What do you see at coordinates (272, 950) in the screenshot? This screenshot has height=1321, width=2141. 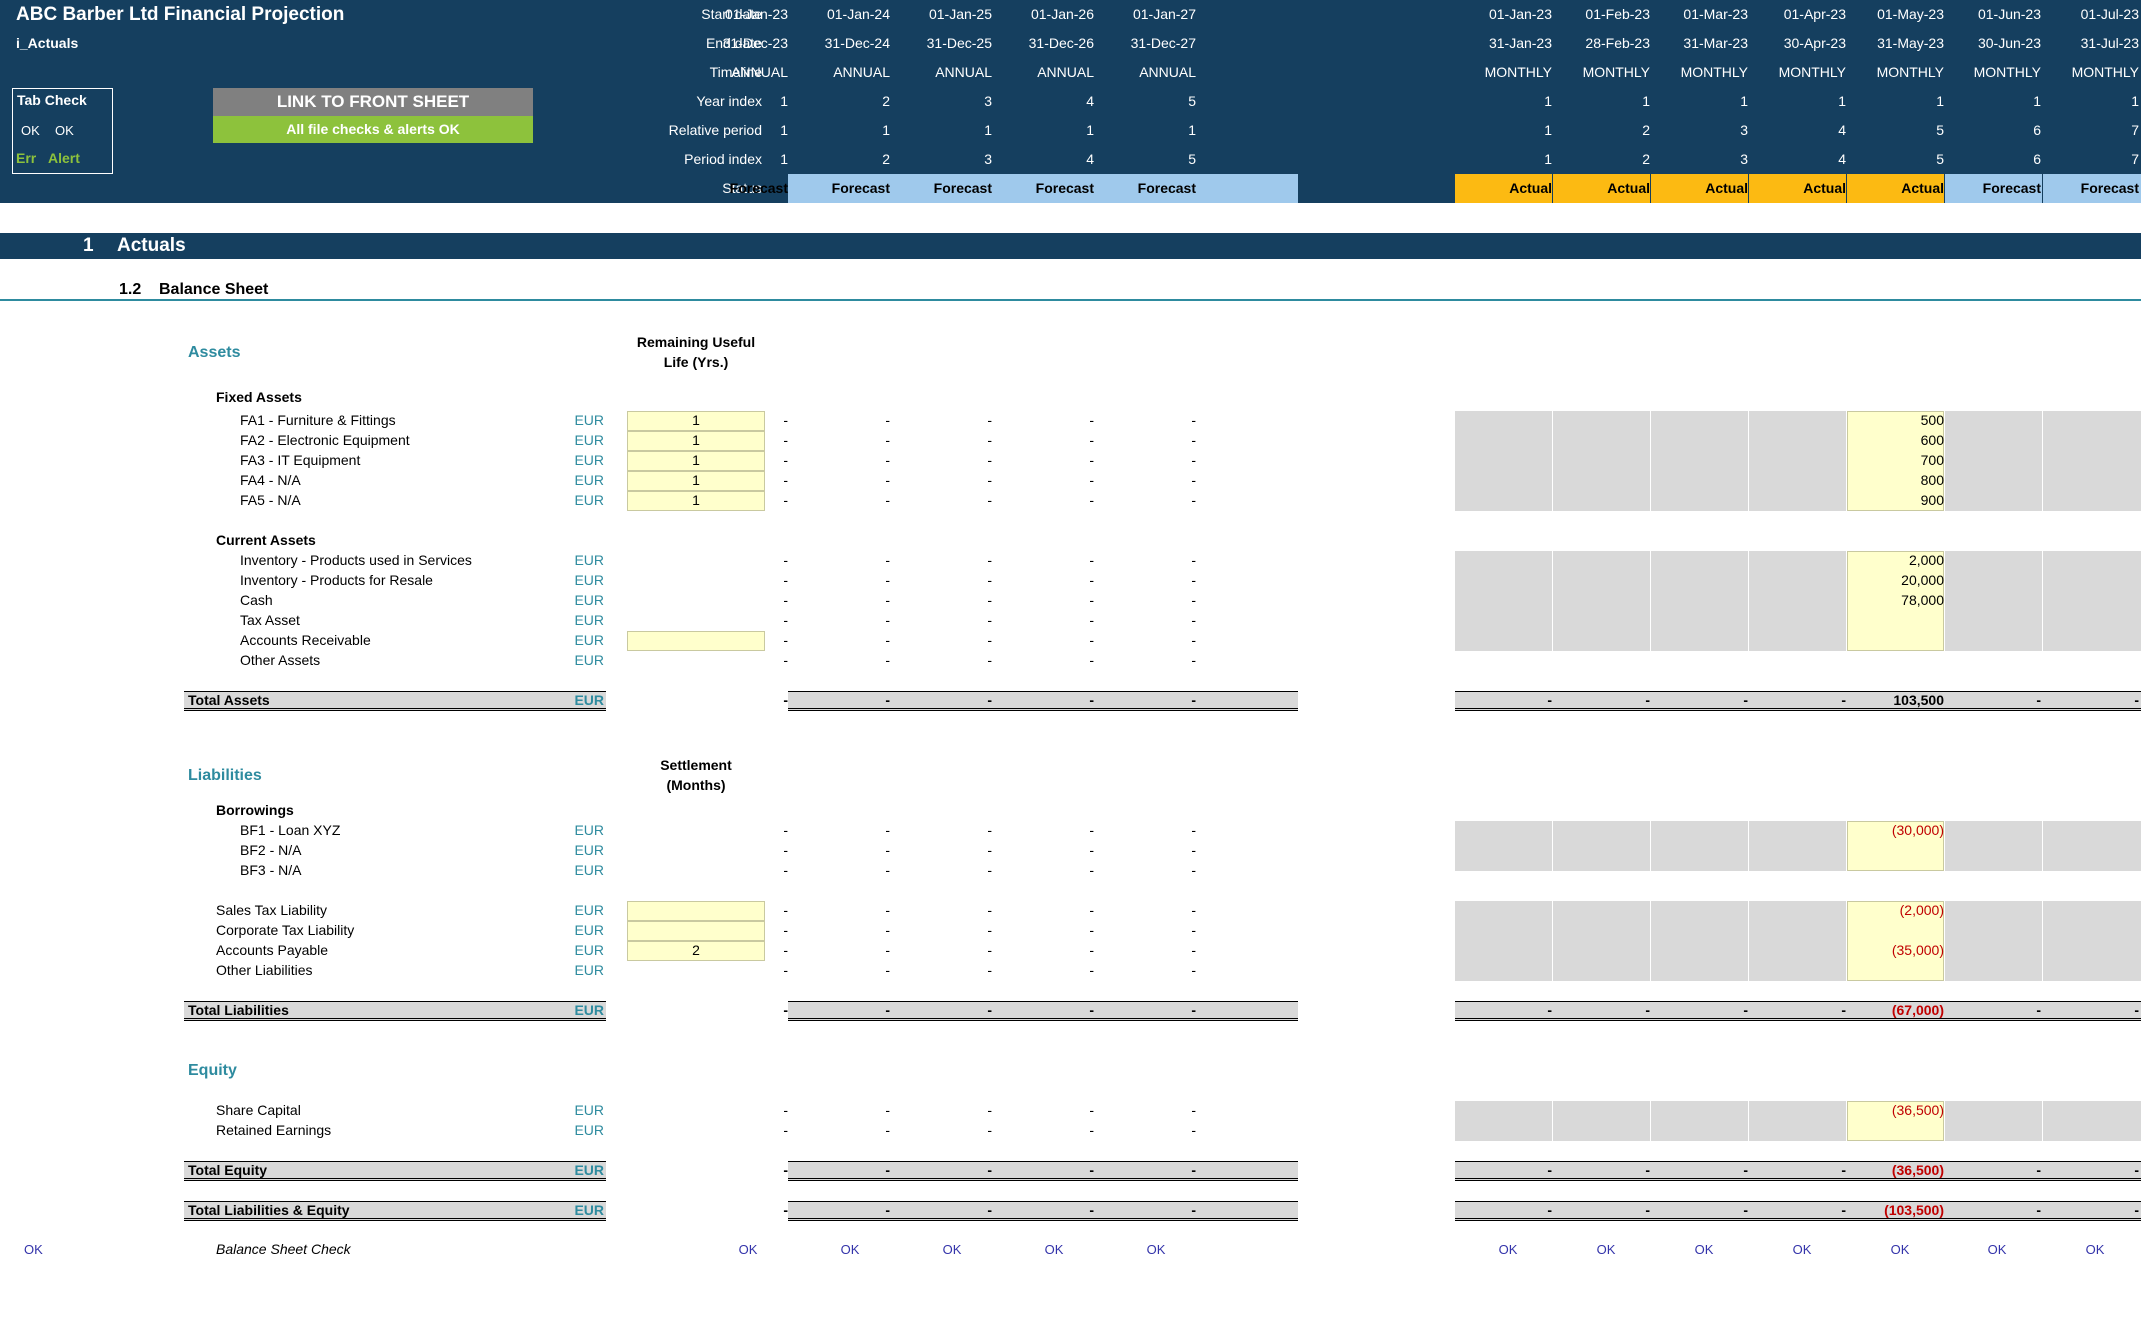 I see `row-label: Accounts Payable` at bounding box center [272, 950].